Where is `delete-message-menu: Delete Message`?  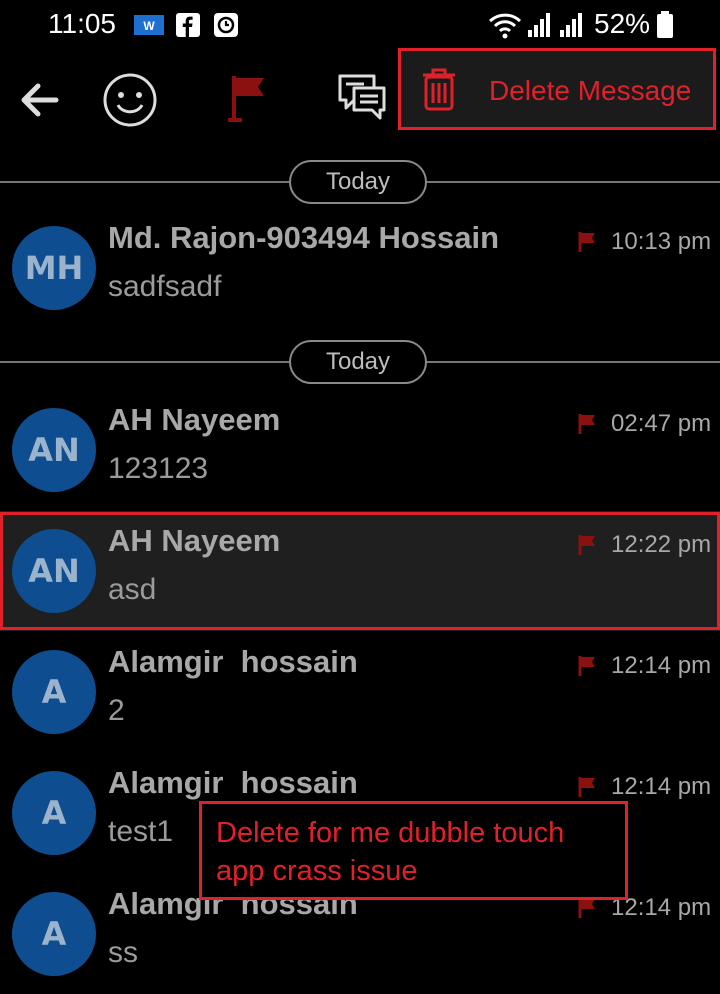 delete-message-menu: Delete Message is located at coordinates (557, 89).